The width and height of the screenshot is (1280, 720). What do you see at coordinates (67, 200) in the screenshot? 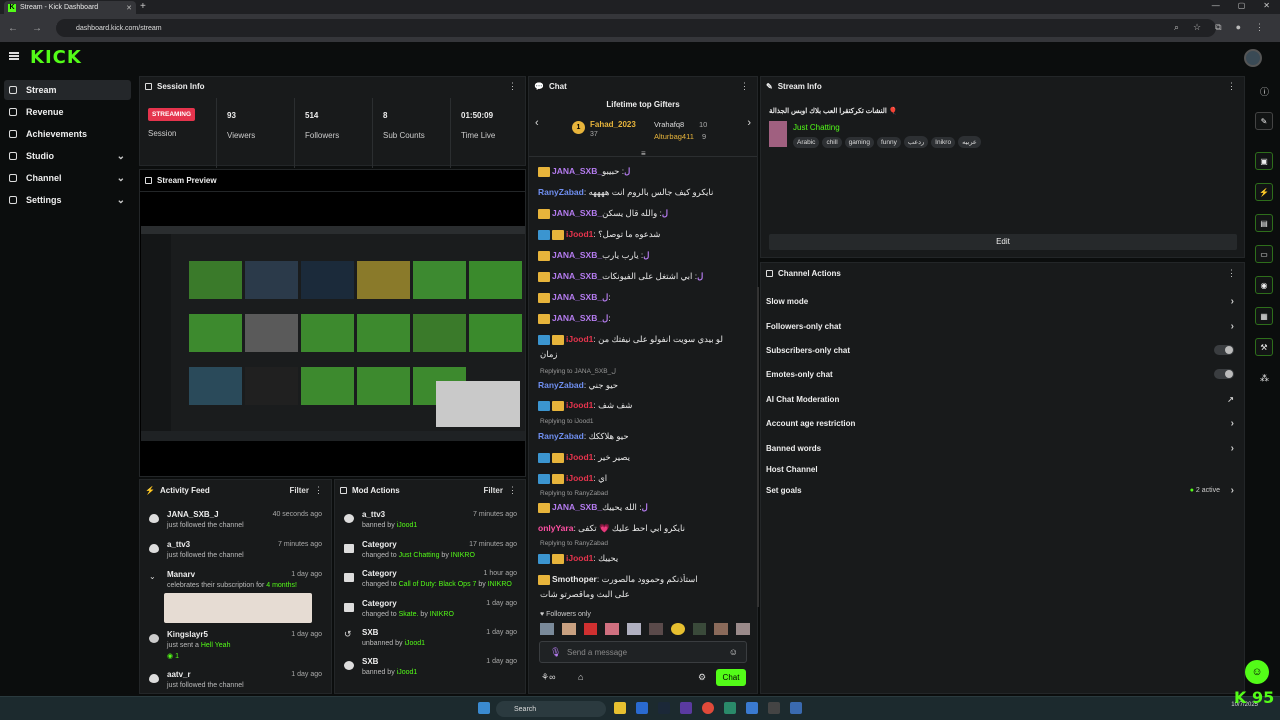
I see `sidebar-item-settings: Settings ⌄` at bounding box center [67, 200].